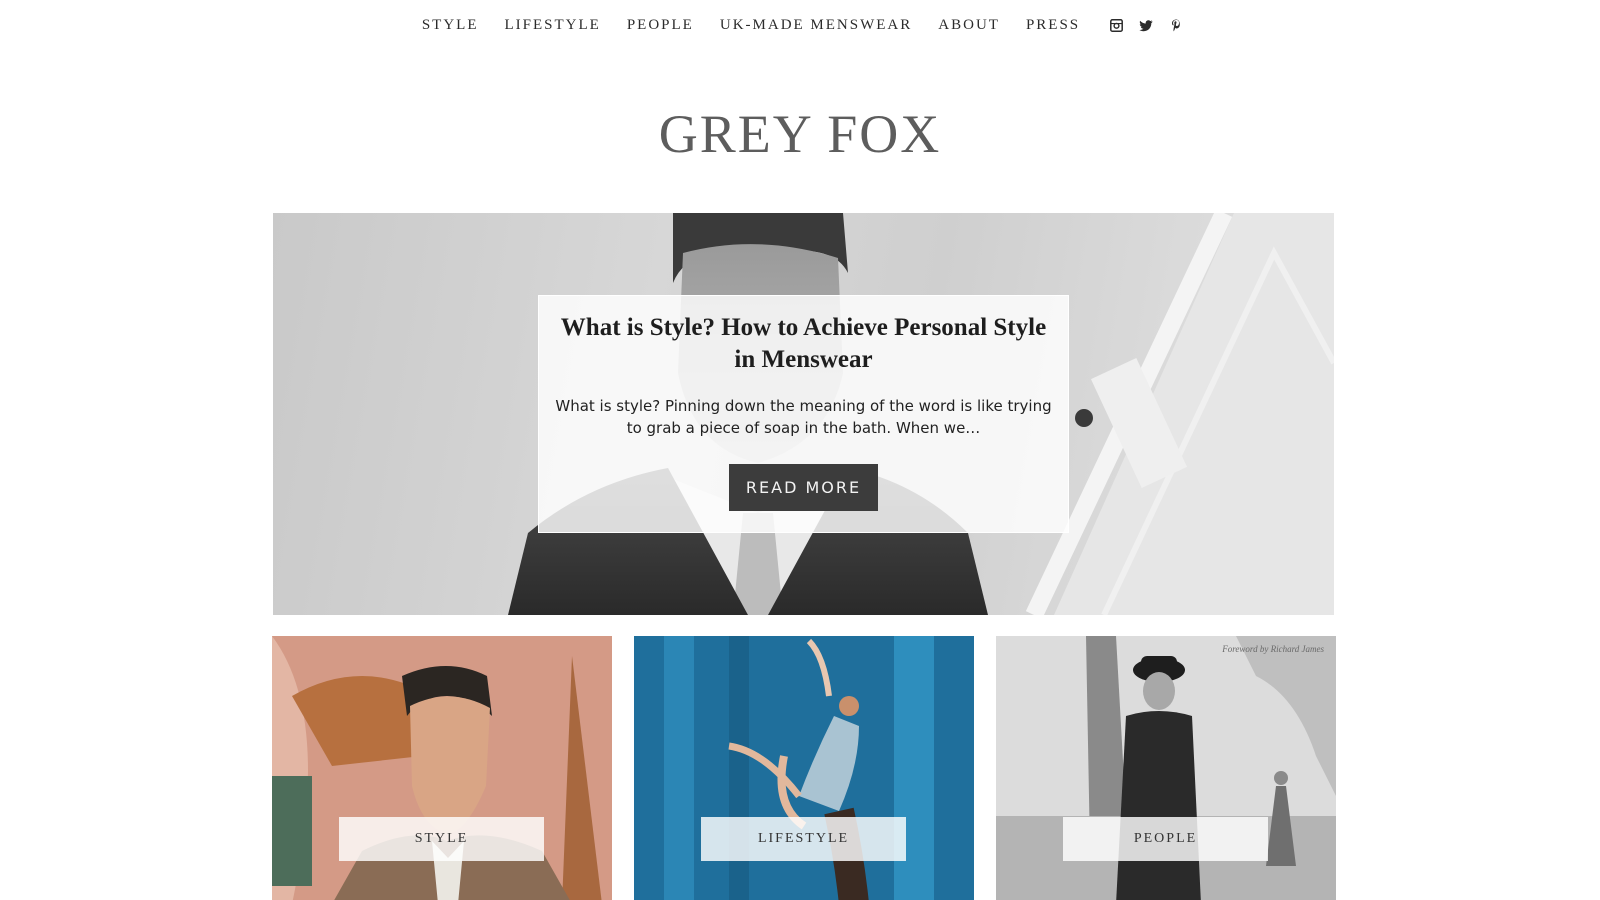 This screenshot has height=900, width=1600. What do you see at coordinates (660, 25) in the screenshot?
I see `nav-item-people: PEOPLE` at bounding box center [660, 25].